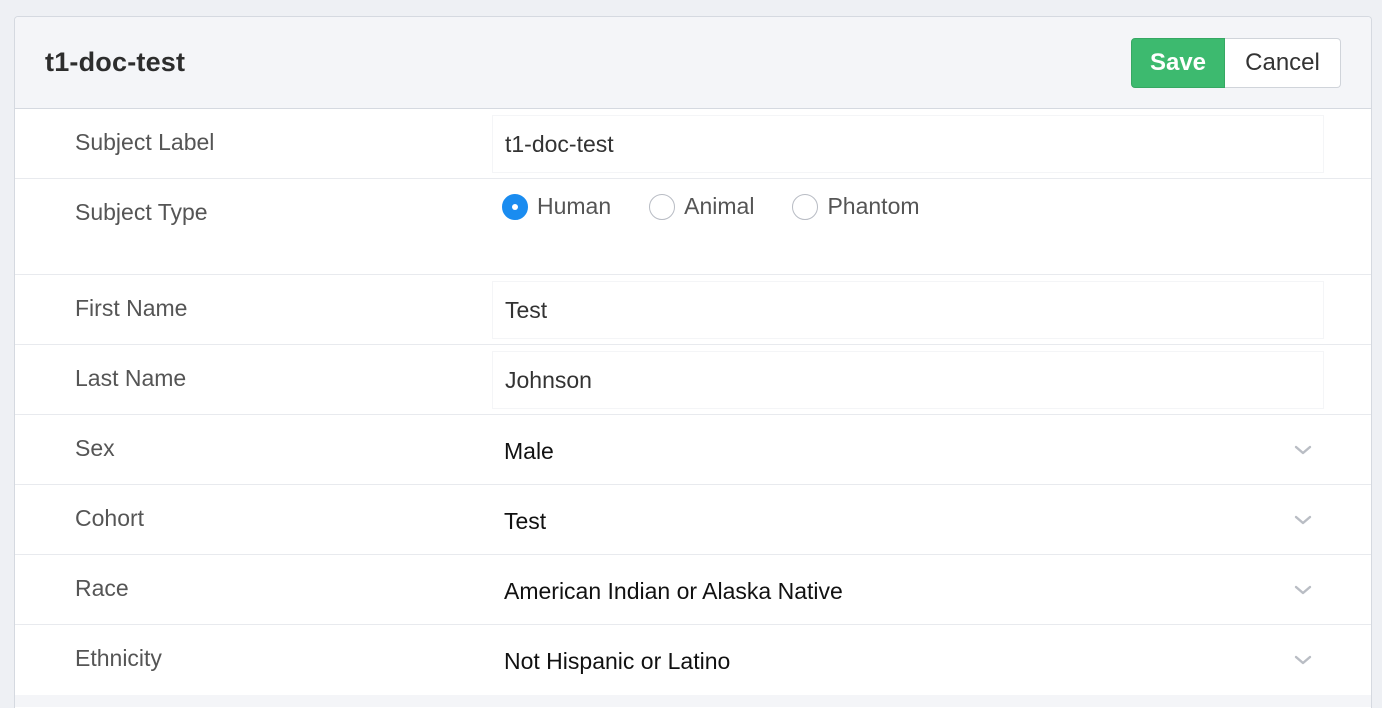  I want to click on last-name-label: Last Name, so click(131, 378).